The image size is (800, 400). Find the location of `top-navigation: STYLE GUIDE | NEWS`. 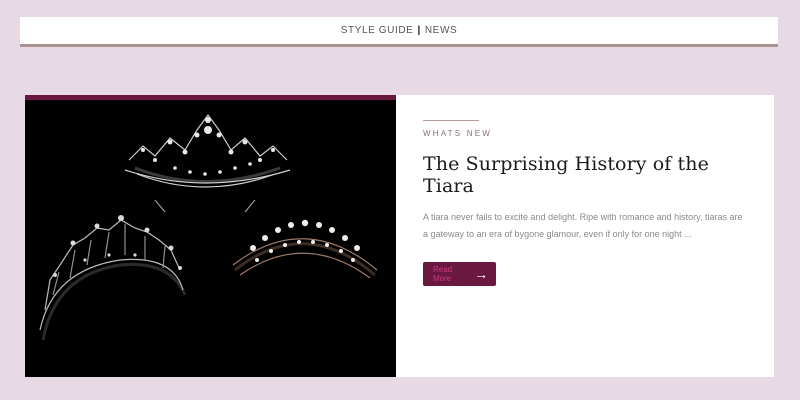

top-navigation: STYLE GUIDE | NEWS is located at coordinates (399, 32).